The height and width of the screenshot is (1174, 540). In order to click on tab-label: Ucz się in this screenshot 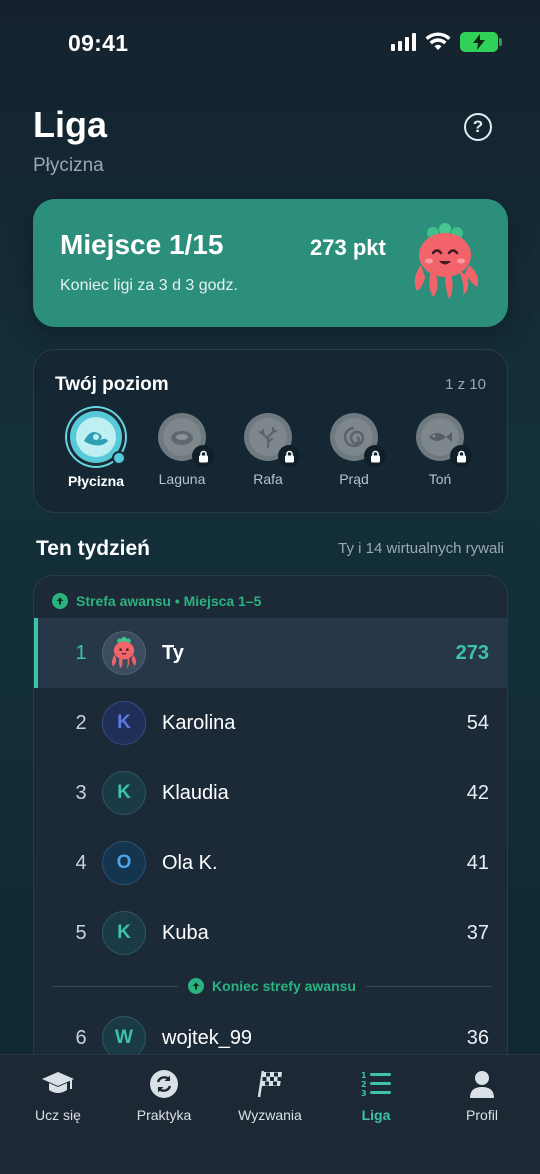, I will do `click(58, 1115)`.